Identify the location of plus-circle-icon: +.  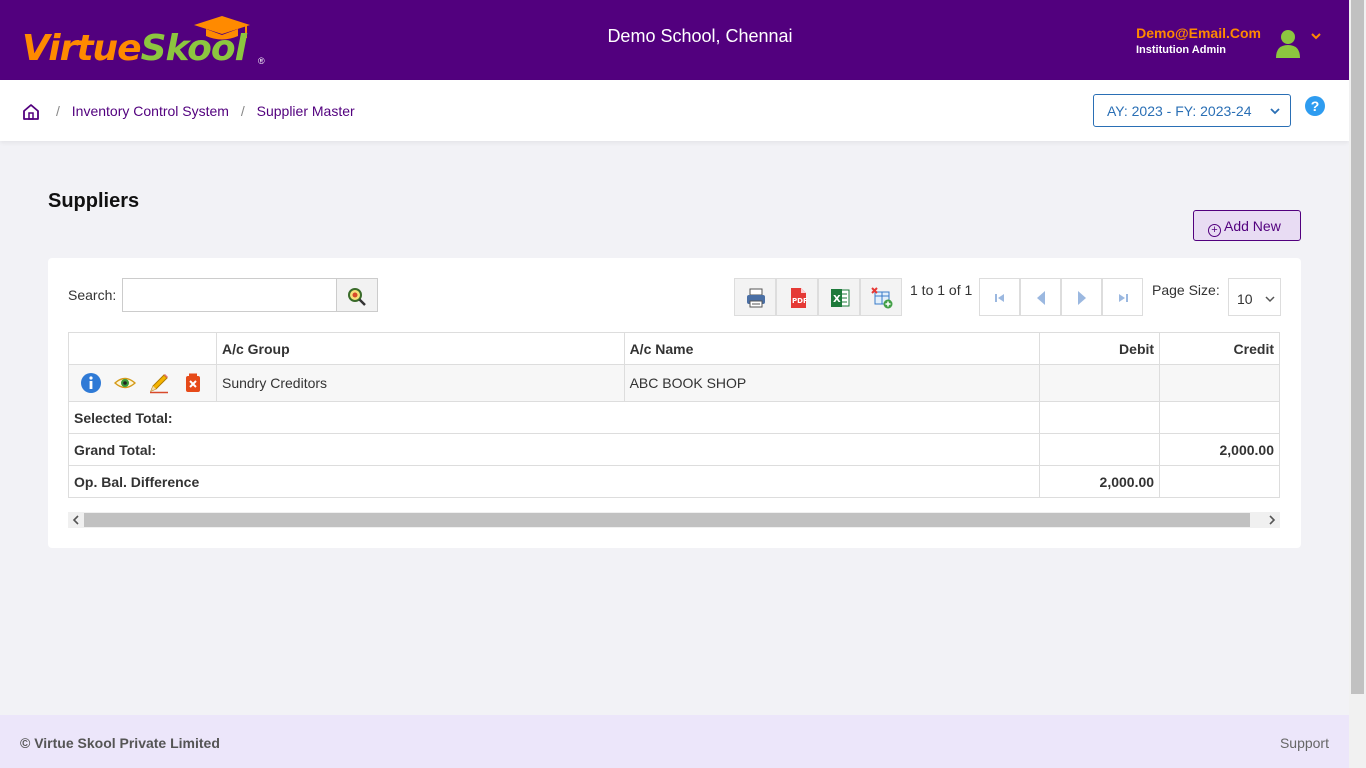
(1214, 230).